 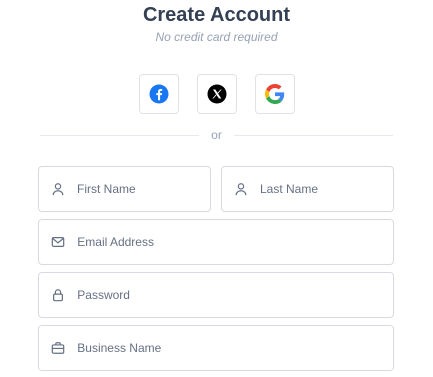 I want to click on business-name-field, so click(x=216, y=348).